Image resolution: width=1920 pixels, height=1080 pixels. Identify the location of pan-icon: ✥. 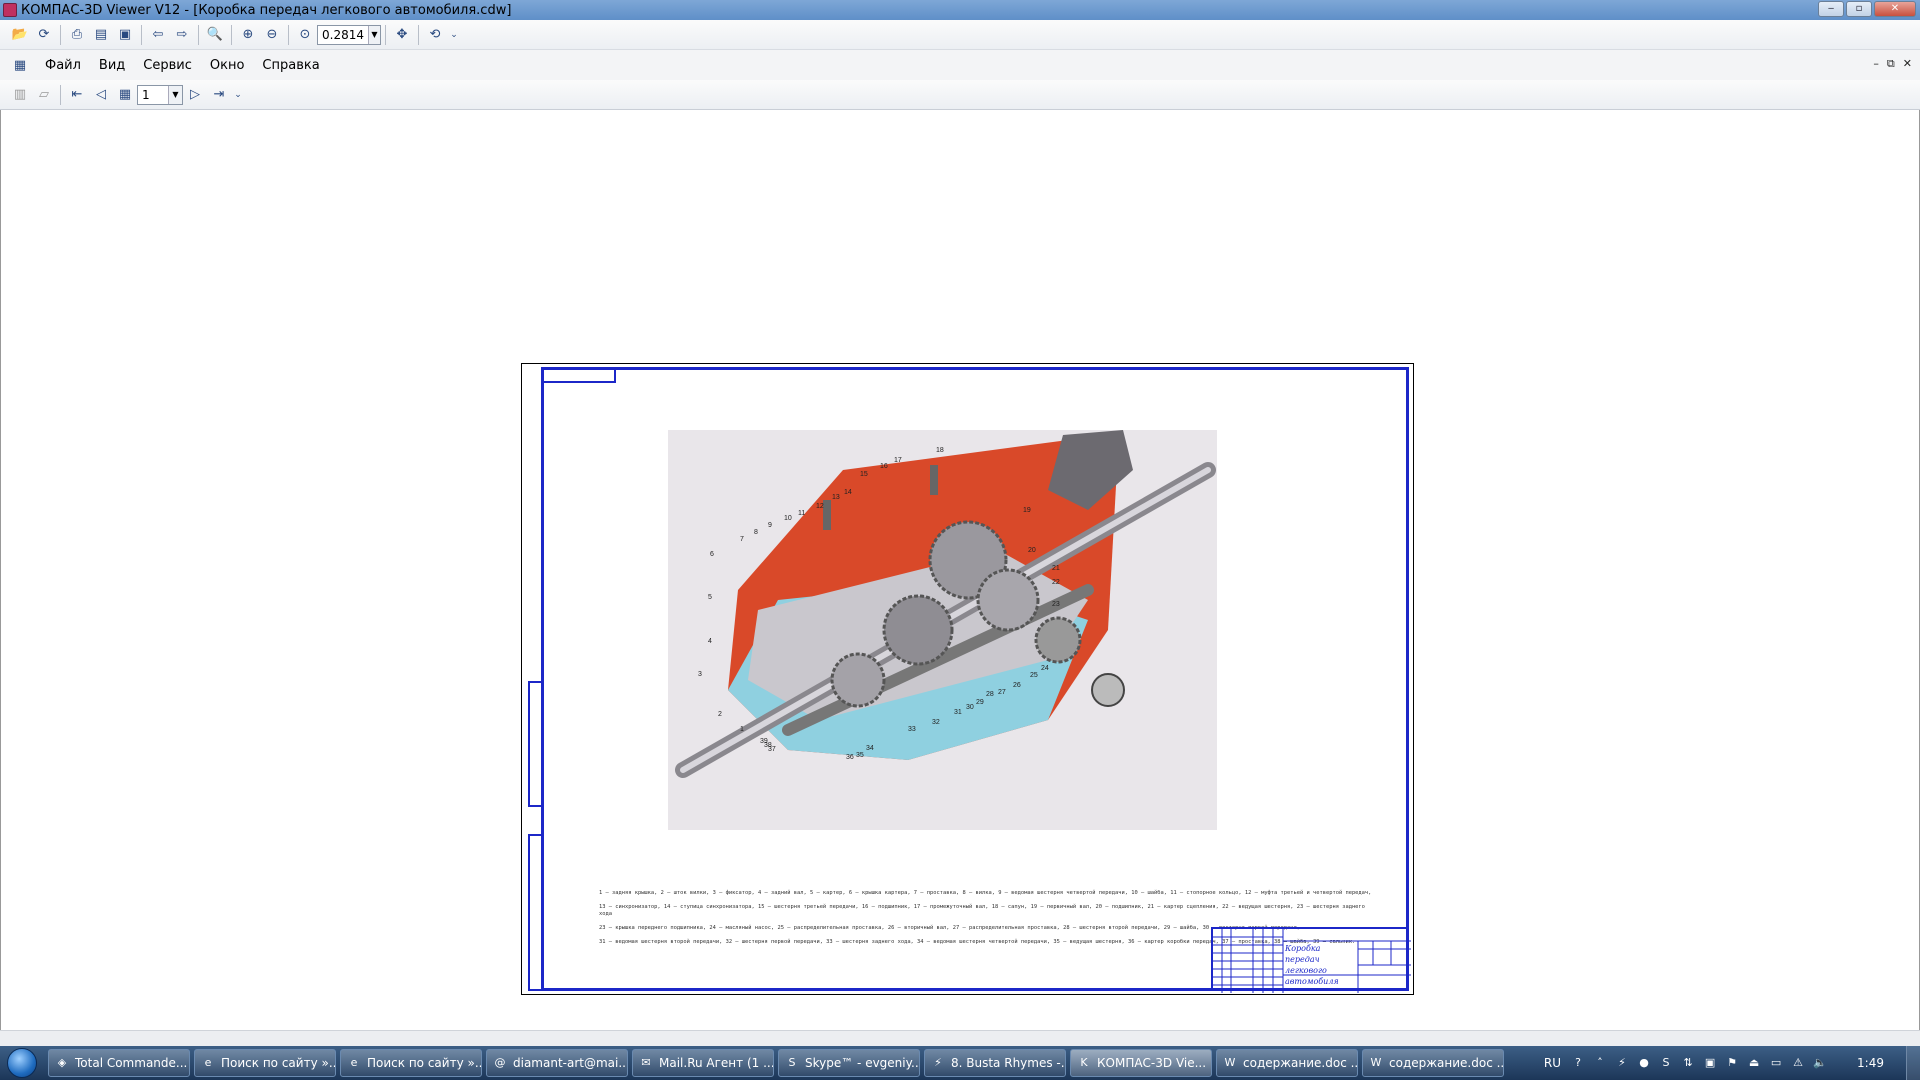
(402, 35).